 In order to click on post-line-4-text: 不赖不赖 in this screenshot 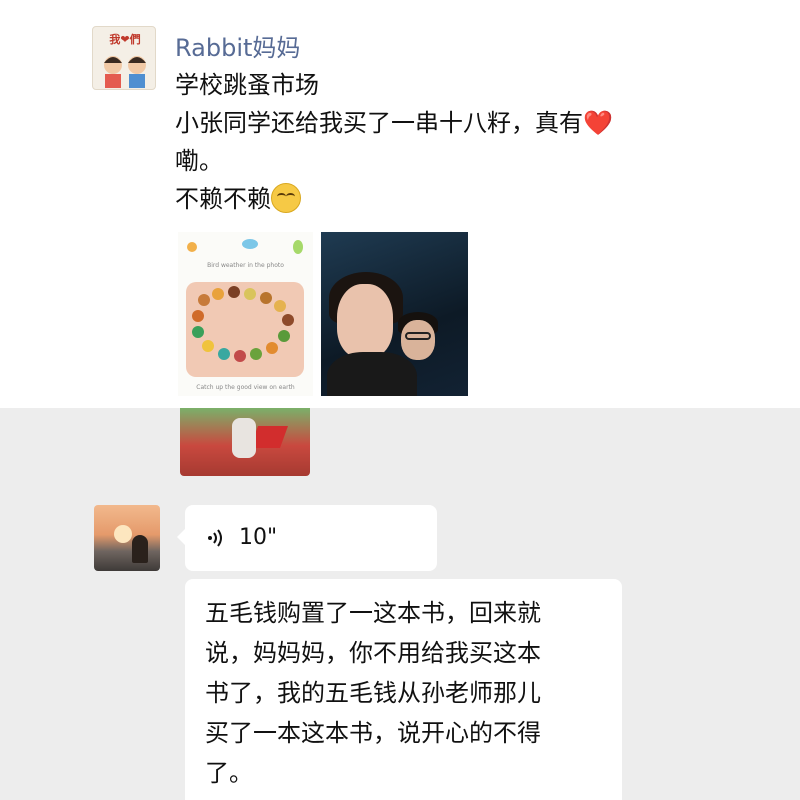, I will do `click(223, 199)`.